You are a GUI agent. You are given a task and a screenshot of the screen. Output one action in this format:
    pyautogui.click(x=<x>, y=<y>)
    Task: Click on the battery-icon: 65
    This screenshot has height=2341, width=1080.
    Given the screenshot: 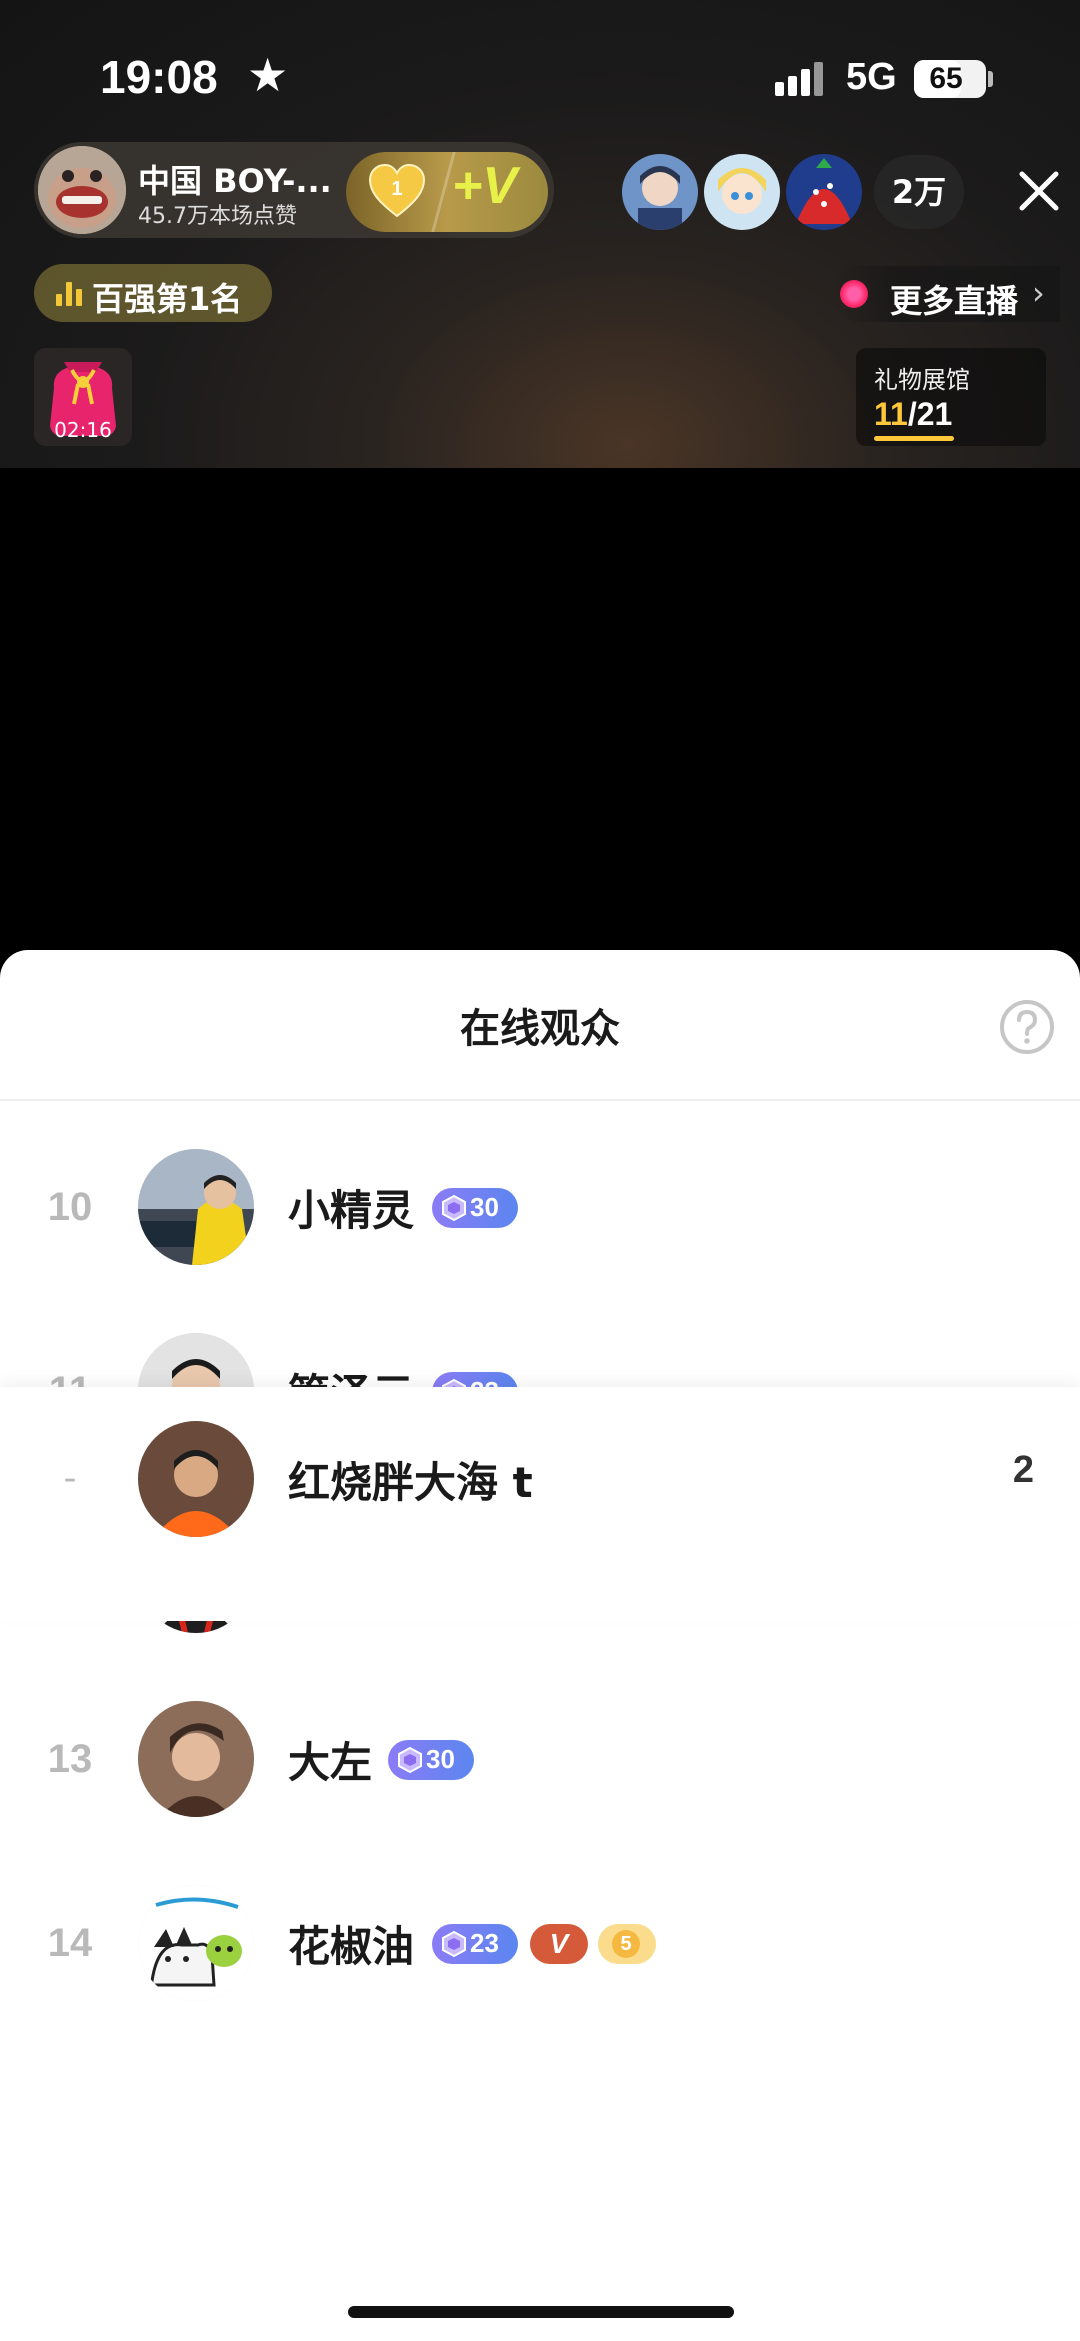 What is the action you would take?
    pyautogui.click(x=950, y=79)
    